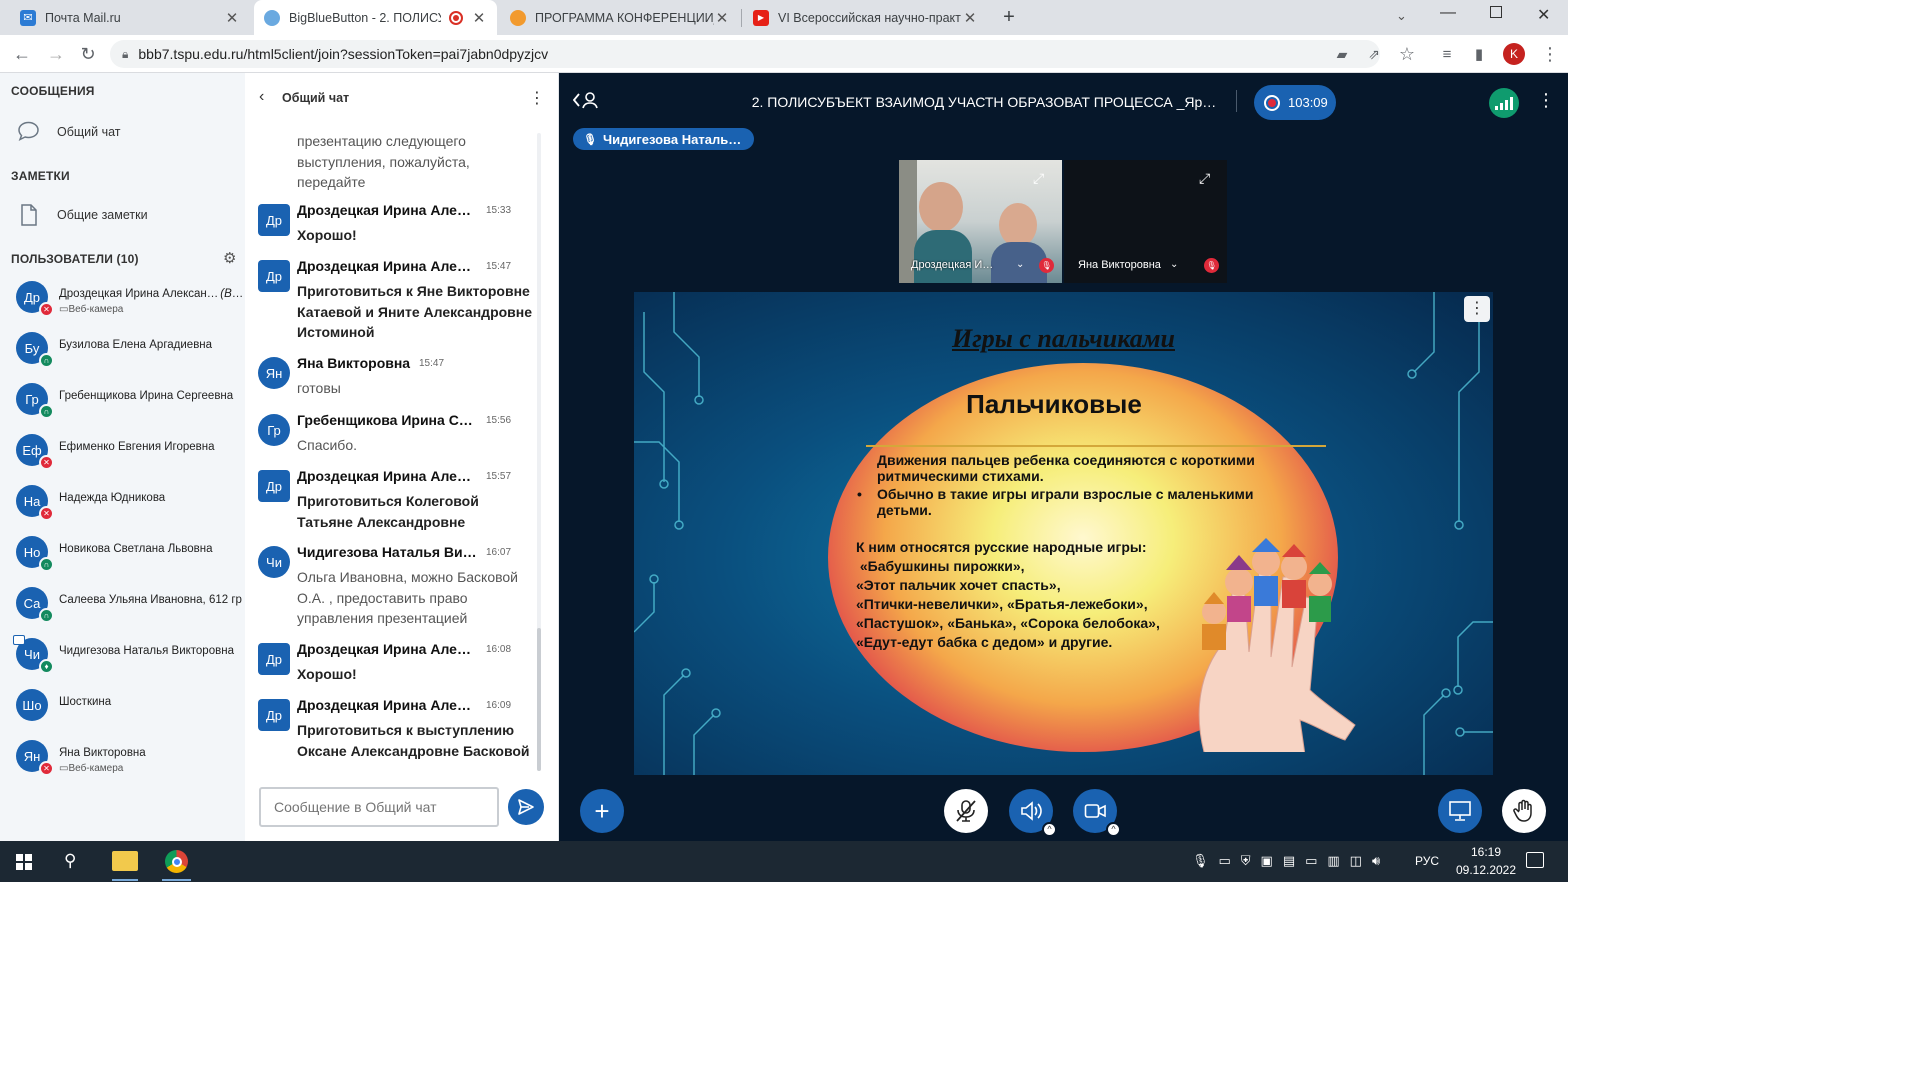  I want to click on camera-icon: ▰, so click(1342, 54).